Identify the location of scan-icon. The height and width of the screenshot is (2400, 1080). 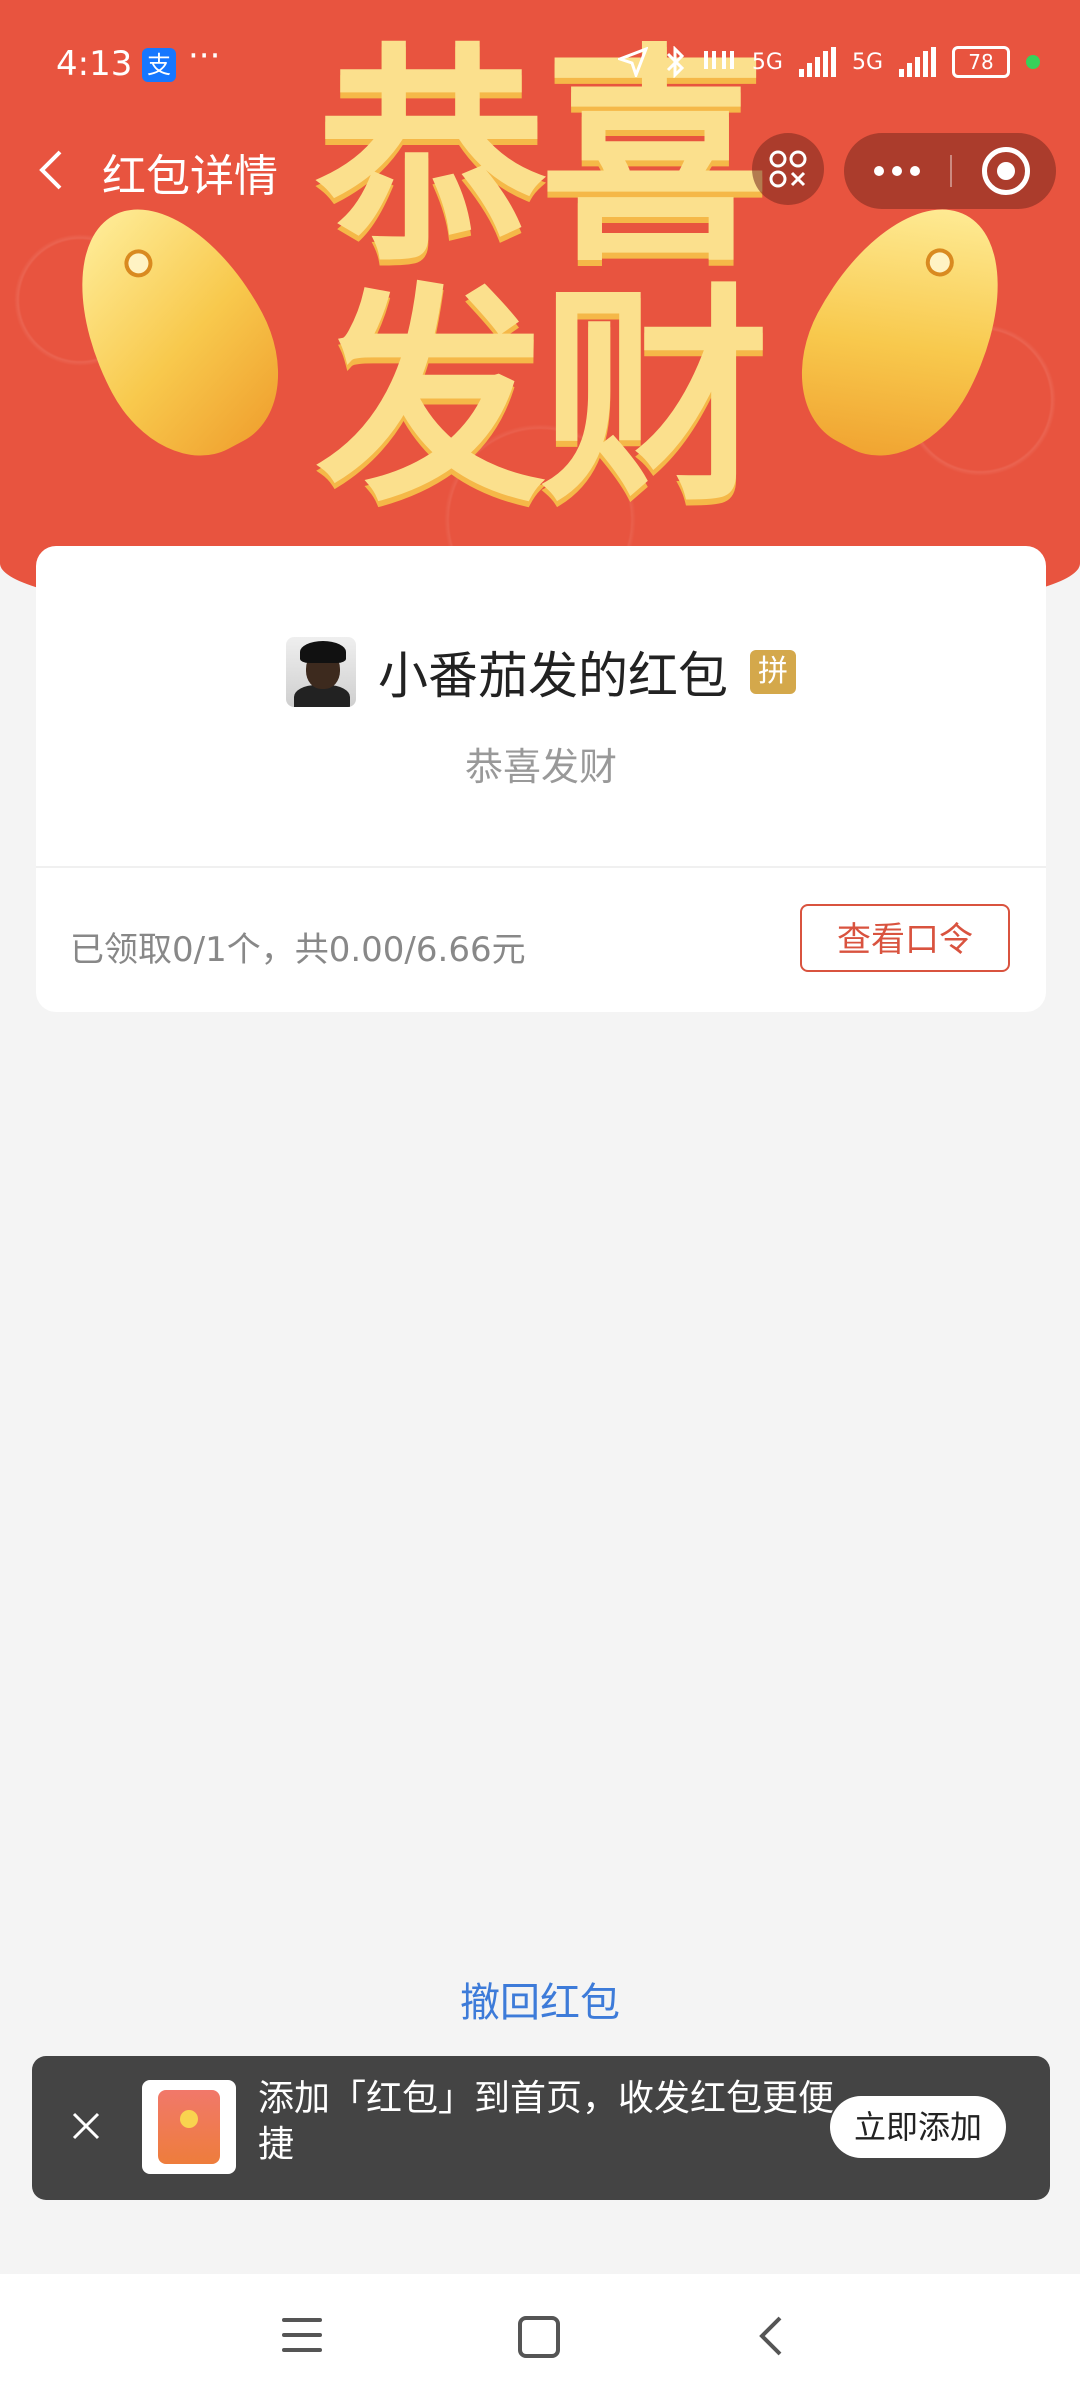
(788, 169).